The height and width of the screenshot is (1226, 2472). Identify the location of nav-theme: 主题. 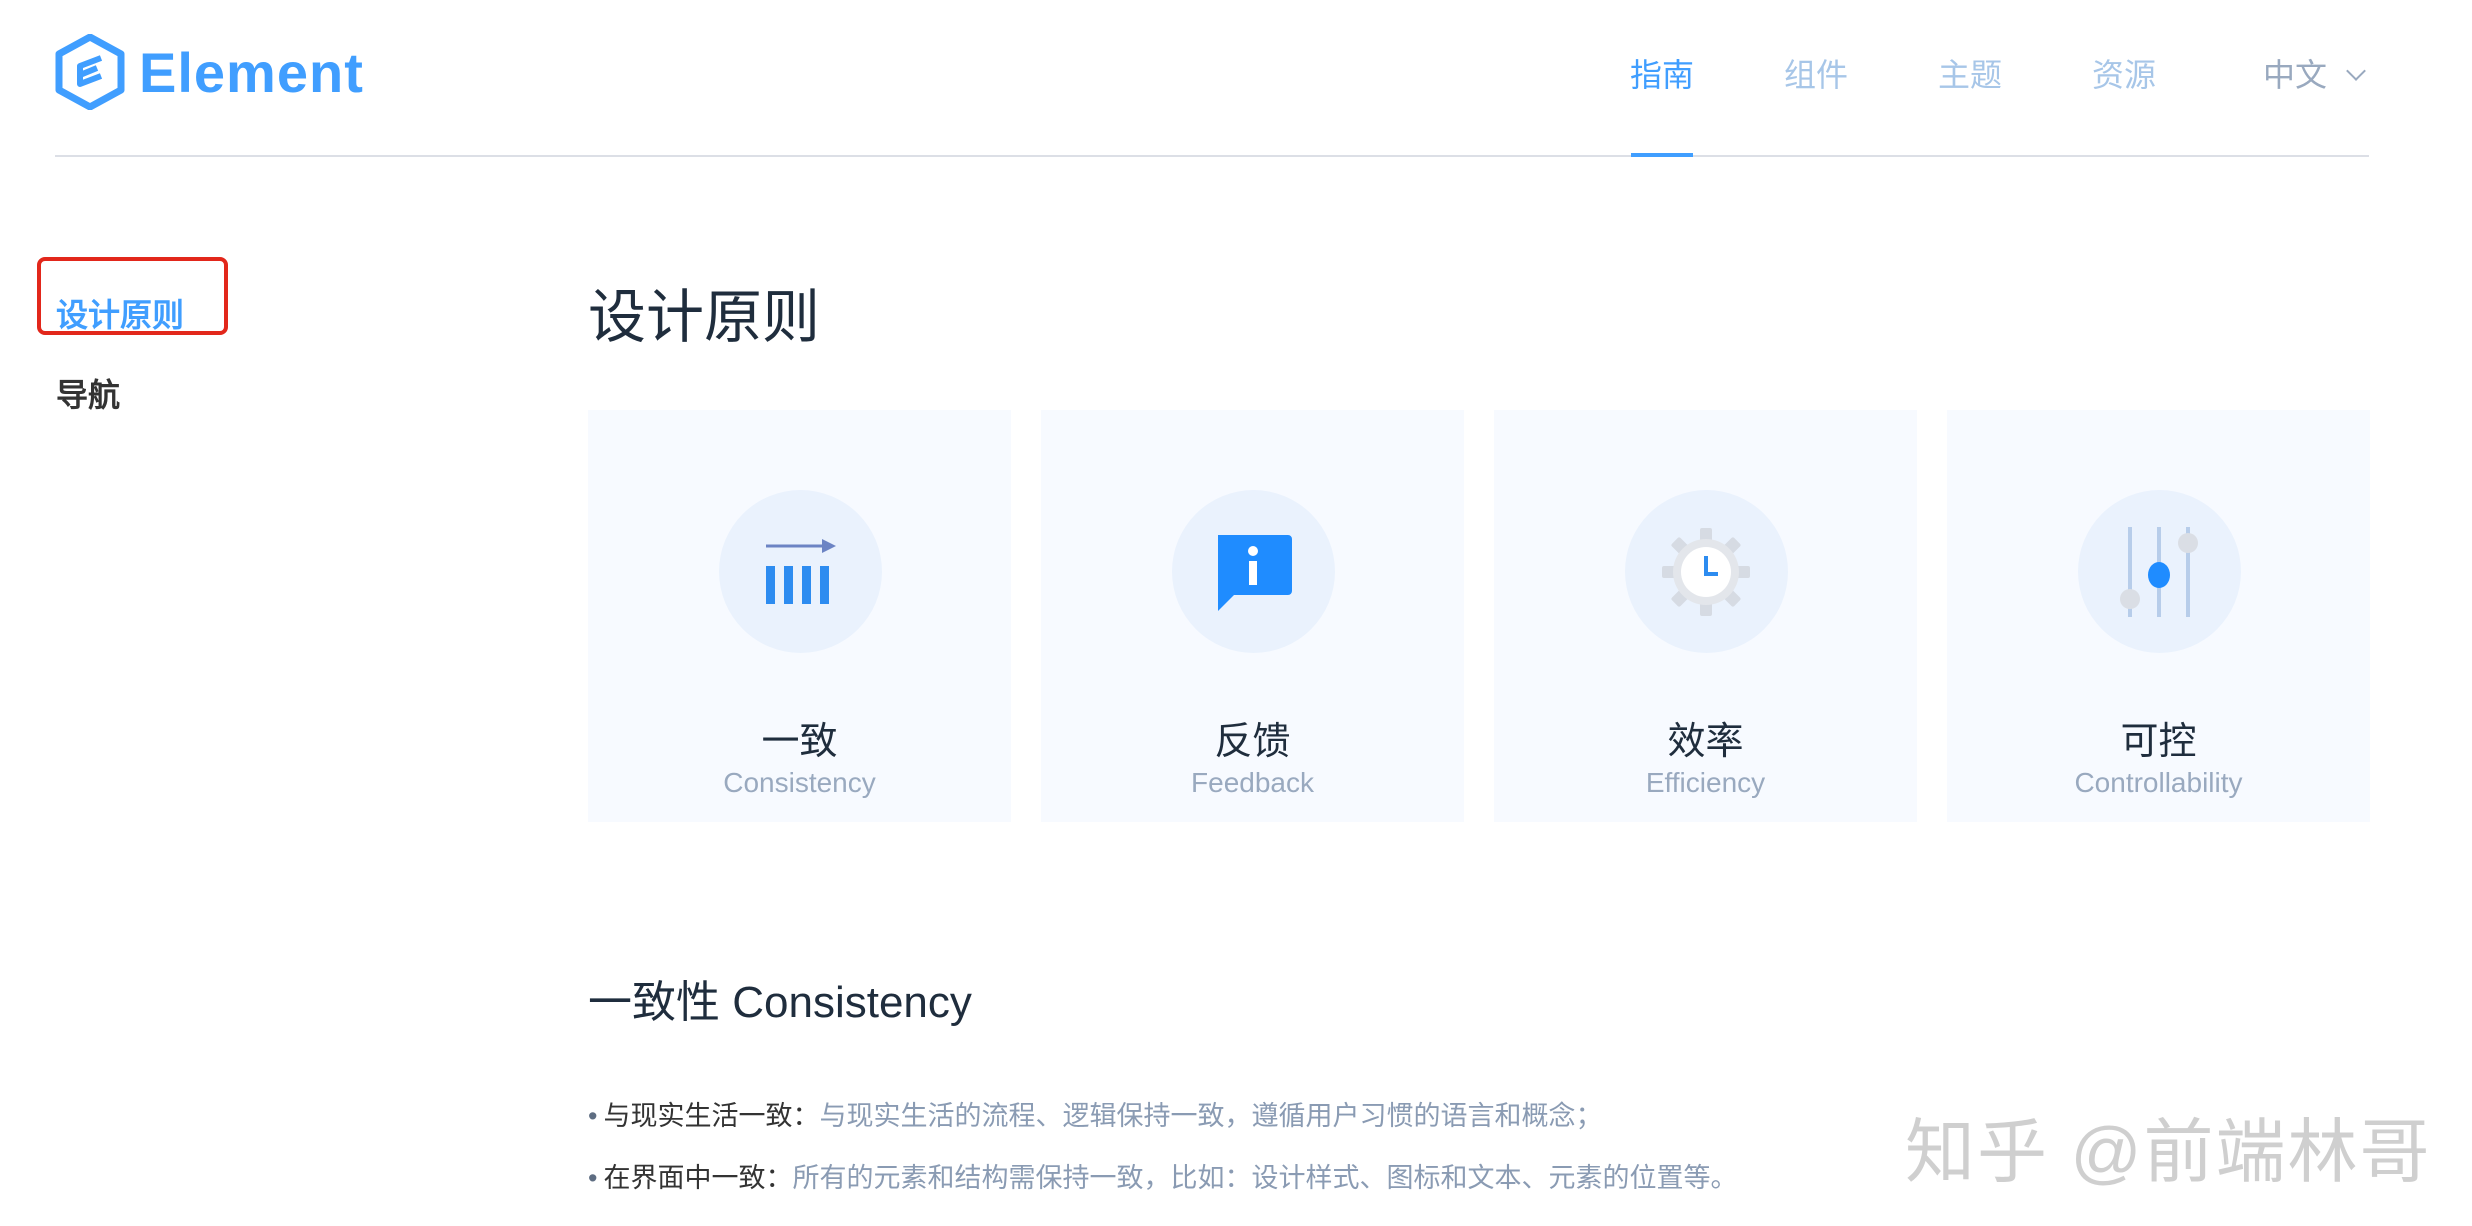
(1970, 77).